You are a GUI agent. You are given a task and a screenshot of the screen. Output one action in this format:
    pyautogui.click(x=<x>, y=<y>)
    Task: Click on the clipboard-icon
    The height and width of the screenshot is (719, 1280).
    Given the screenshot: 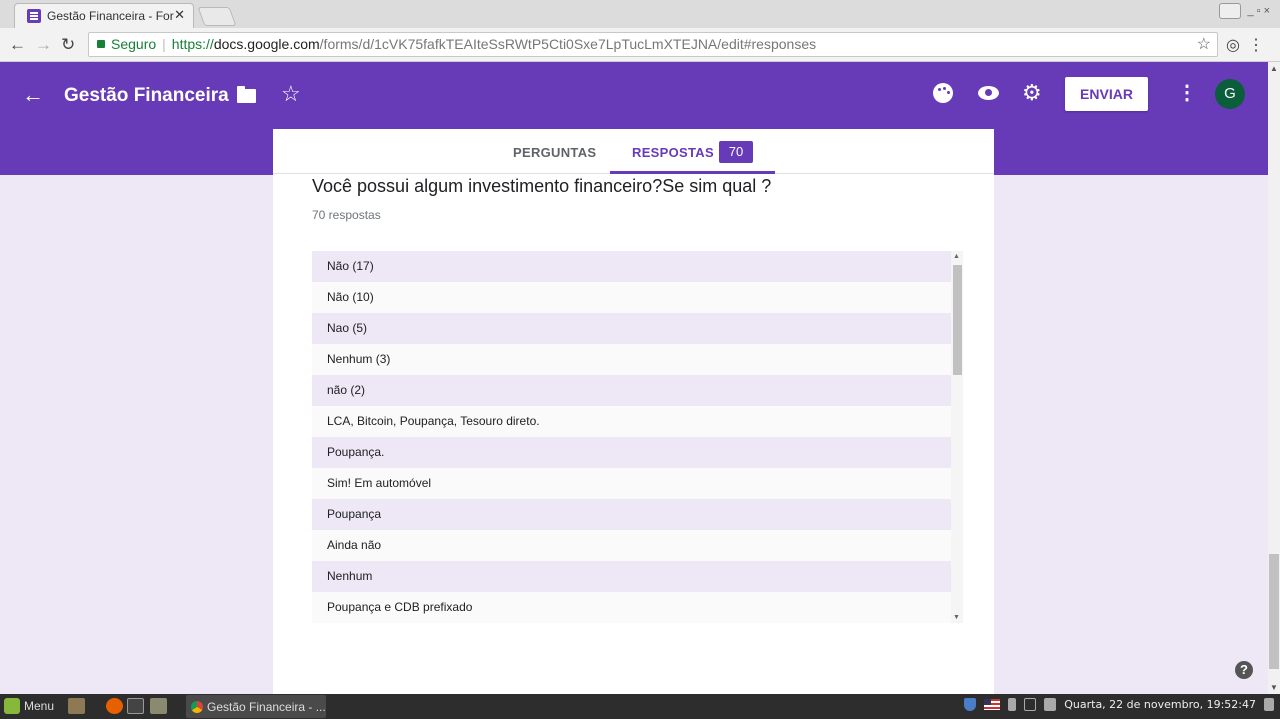 What is the action you would take?
    pyautogui.click(x=1050, y=704)
    